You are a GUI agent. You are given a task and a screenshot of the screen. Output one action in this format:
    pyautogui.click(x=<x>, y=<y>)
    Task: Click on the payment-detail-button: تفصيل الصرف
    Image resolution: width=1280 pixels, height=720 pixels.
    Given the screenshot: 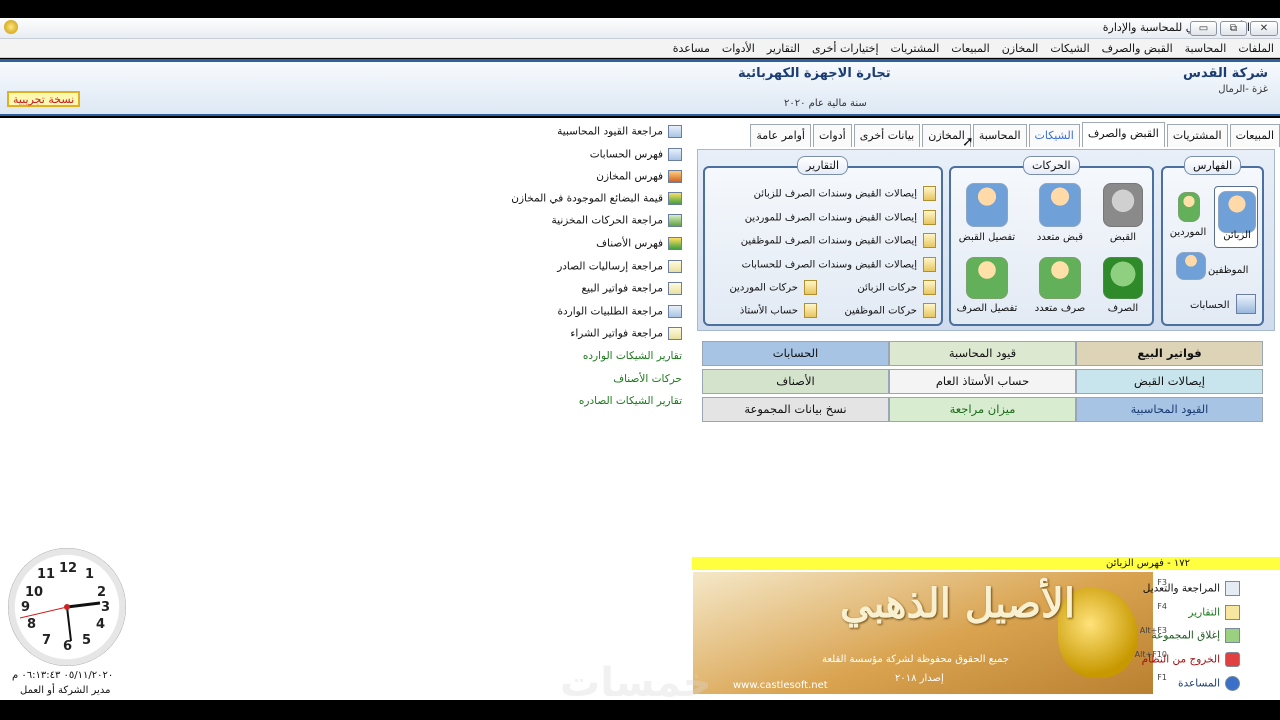 What is the action you would take?
    pyautogui.click(x=987, y=287)
    